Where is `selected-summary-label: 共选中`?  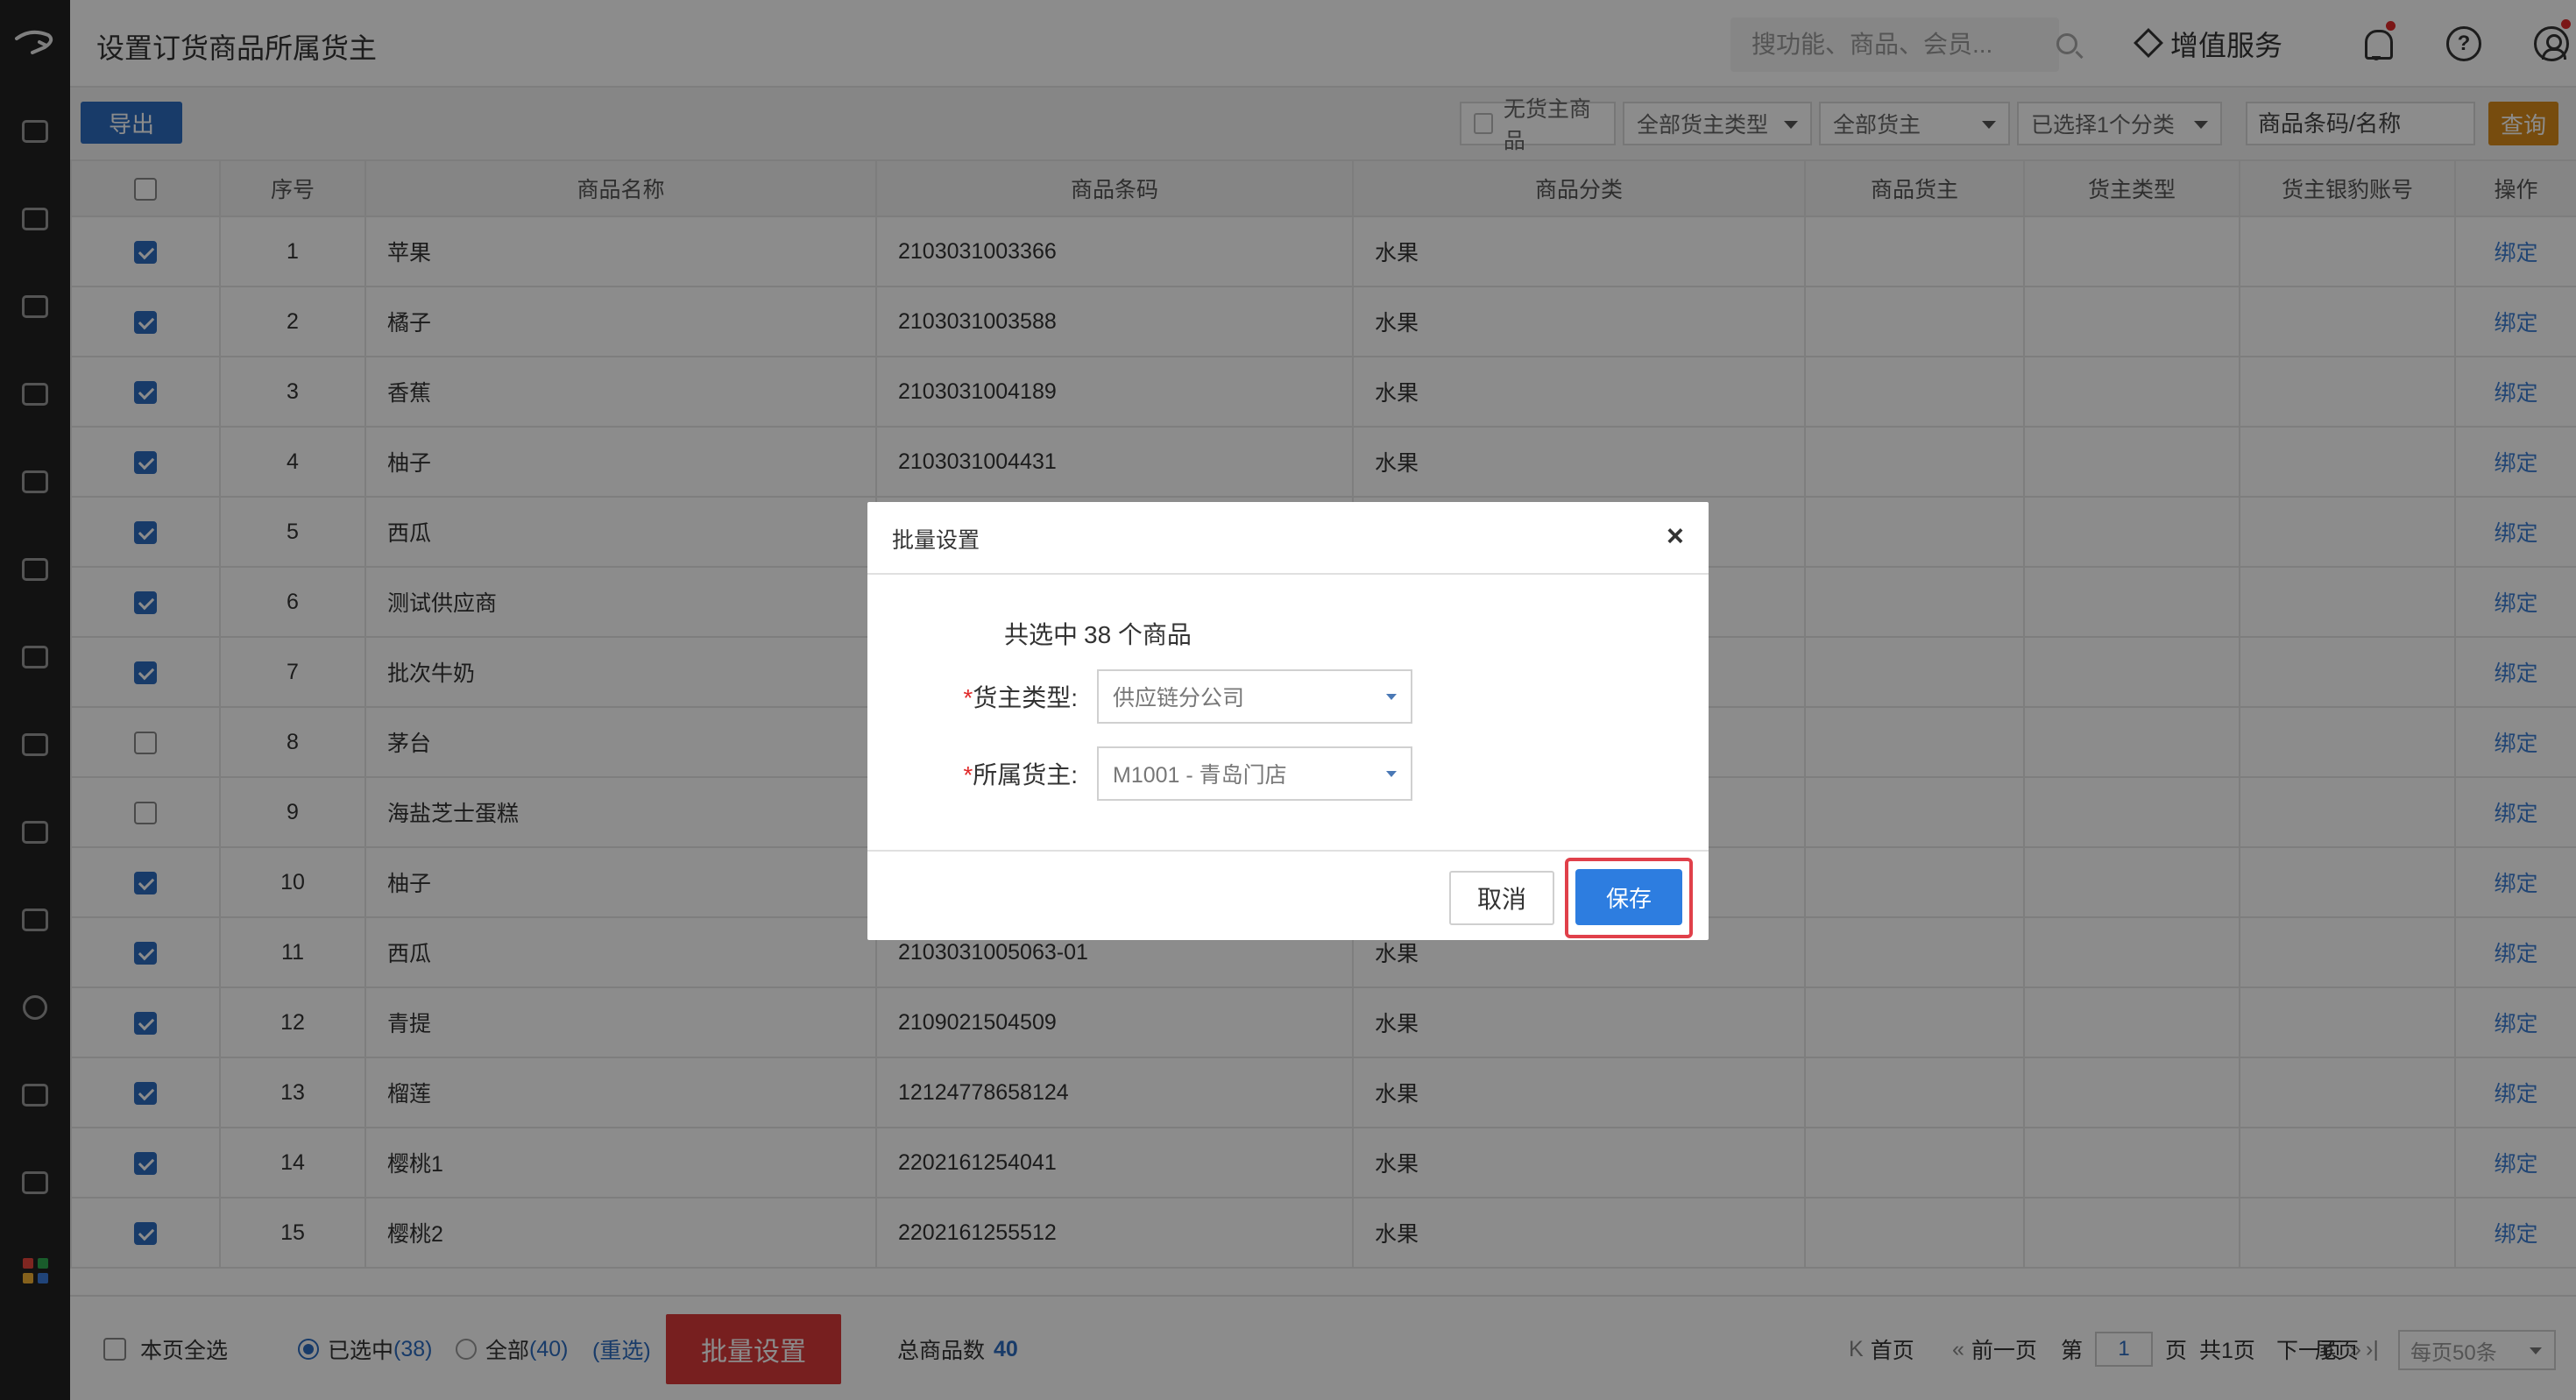
selected-summary-label: 共选中 is located at coordinates (1040, 634).